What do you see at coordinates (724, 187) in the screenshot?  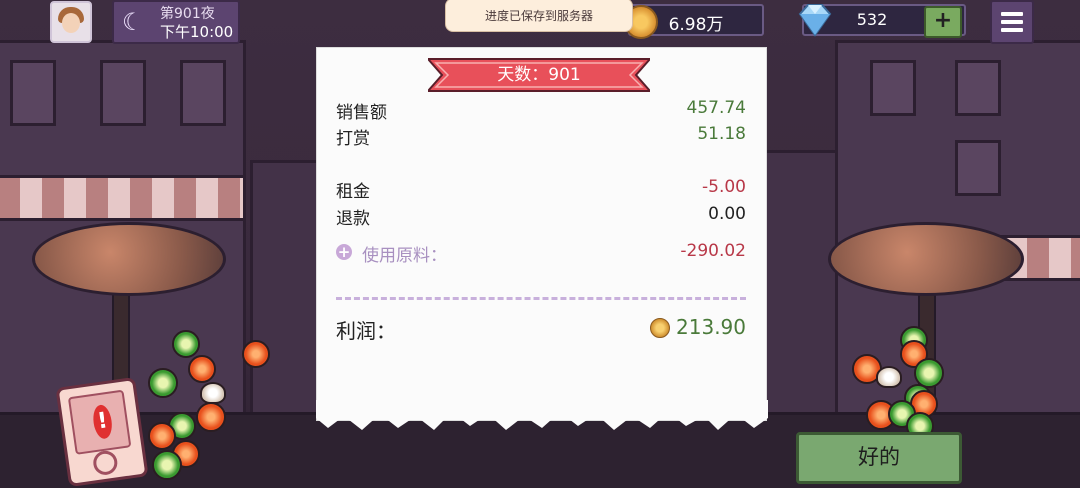 I see `rent-value: -5.00` at bounding box center [724, 187].